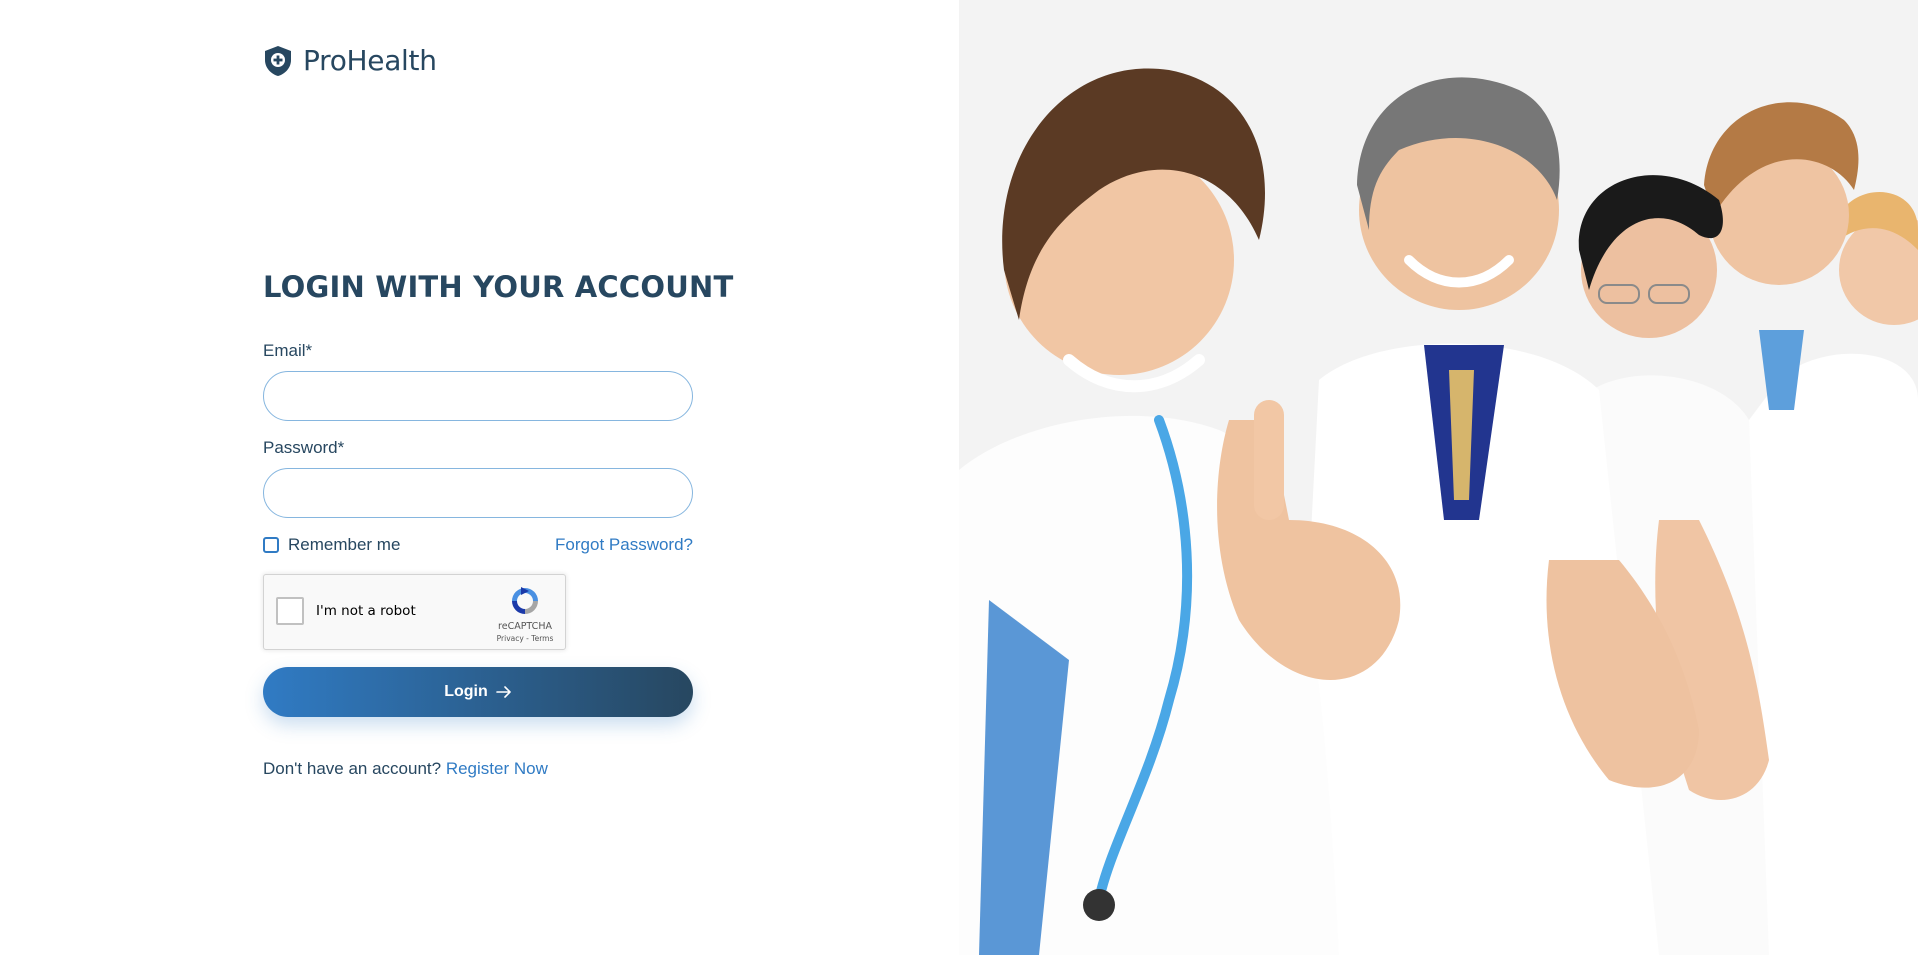  What do you see at coordinates (525, 626) in the screenshot?
I see `recaptcha-brand: reCAPTCHA` at bounding box center [525, 626].